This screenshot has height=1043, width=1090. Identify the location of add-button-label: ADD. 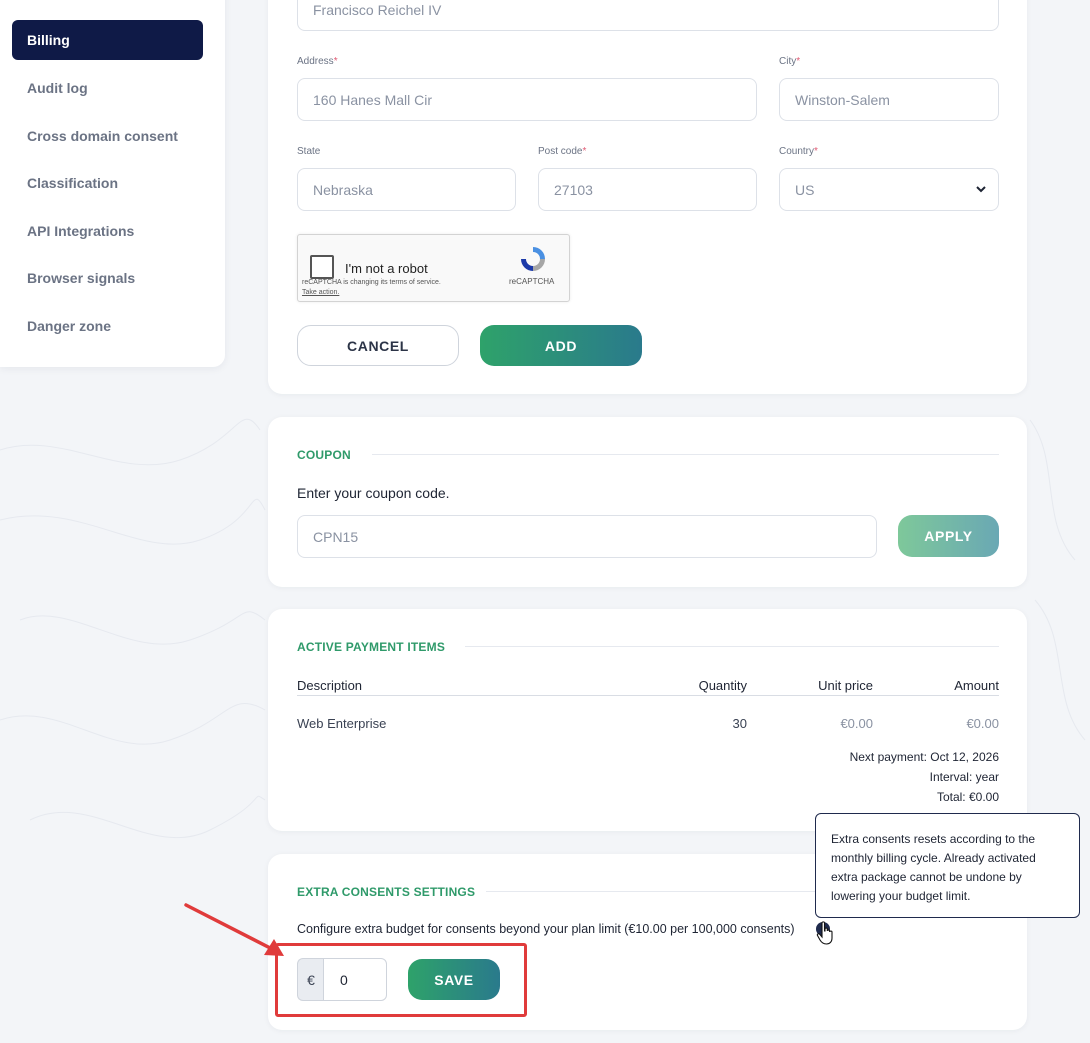
(561, 345).